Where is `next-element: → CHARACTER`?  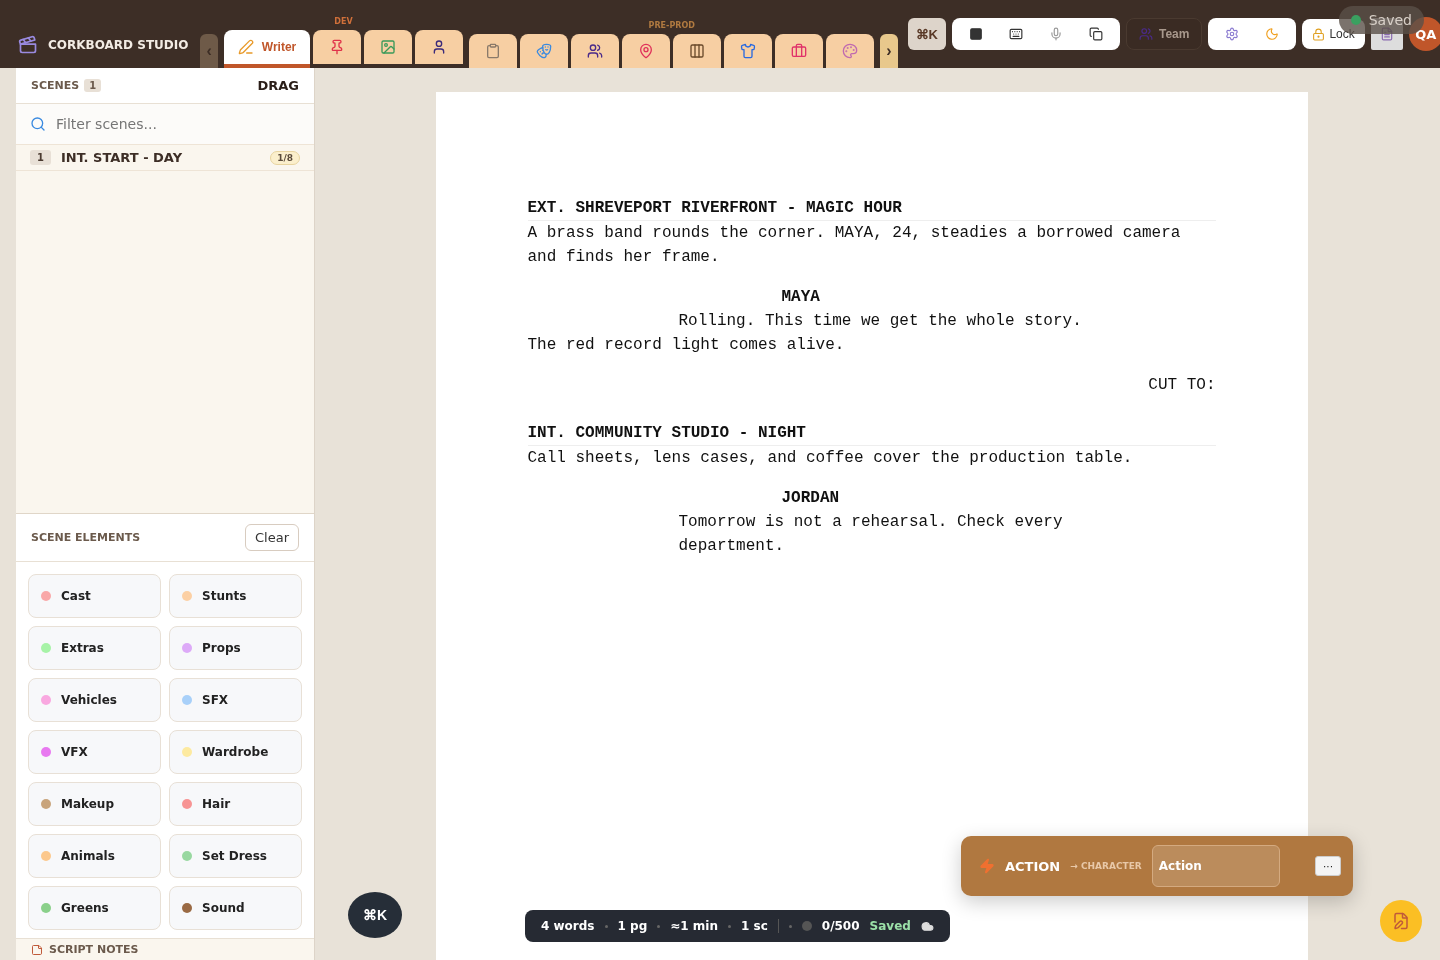
next-element: → CHARACTER is located at coordinates (1106, 866).